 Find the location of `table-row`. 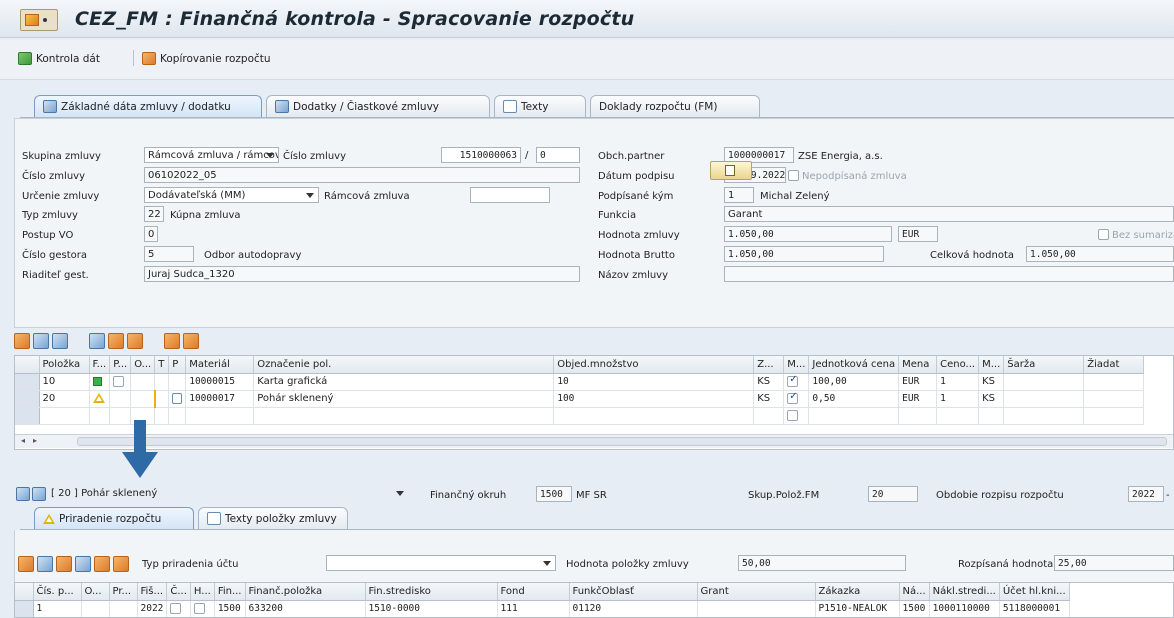

table-row is located at coordinates (580, 416).